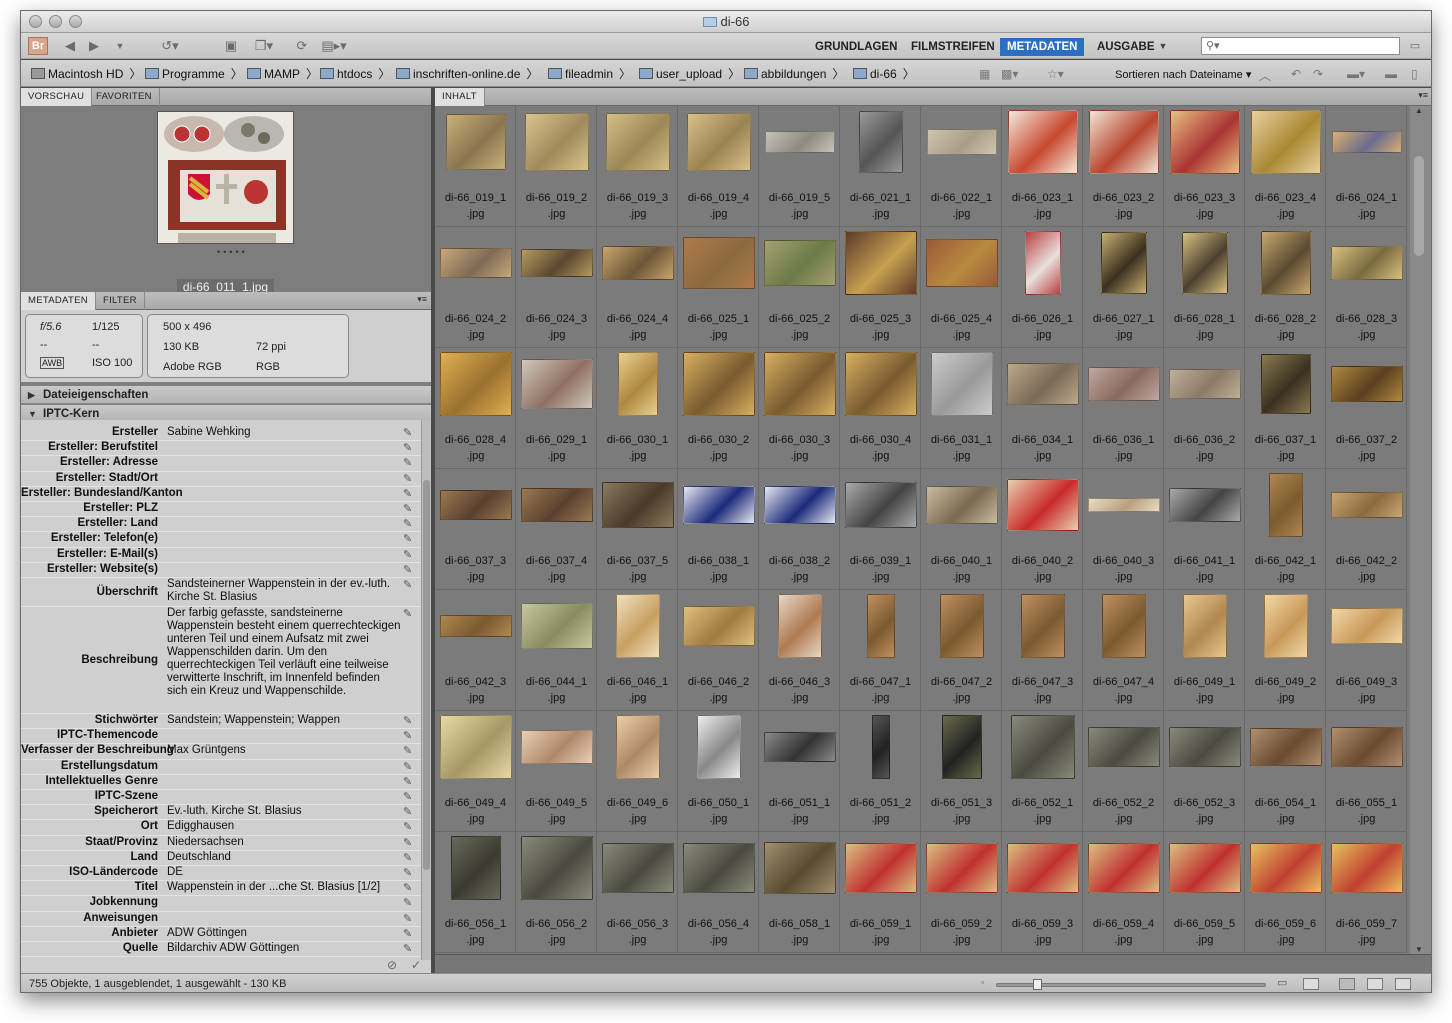  I want to click on thumbnail-cell: di-66_059_5 .jpg, so click(1204, 892).